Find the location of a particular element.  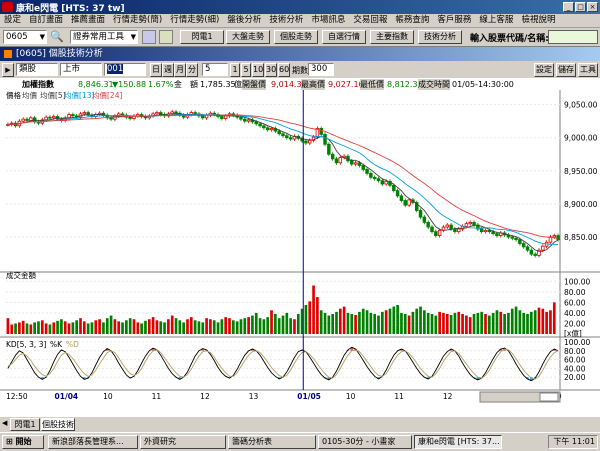

tool-grid-icon is located at coordinates (149, 37).